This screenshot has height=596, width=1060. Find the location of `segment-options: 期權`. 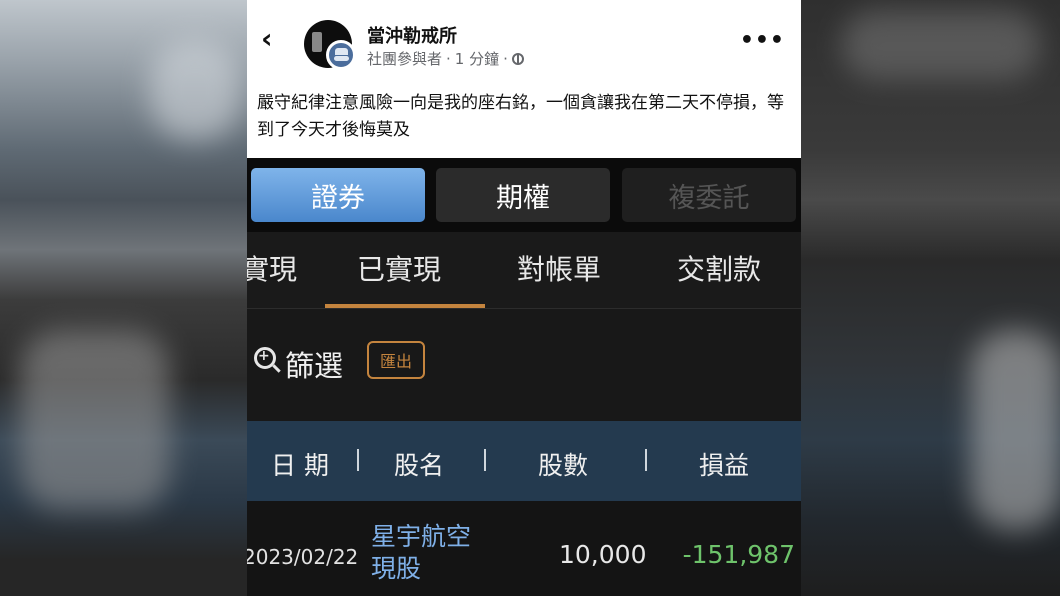

segment-options: 期權 is located at coordinates (523, 195).